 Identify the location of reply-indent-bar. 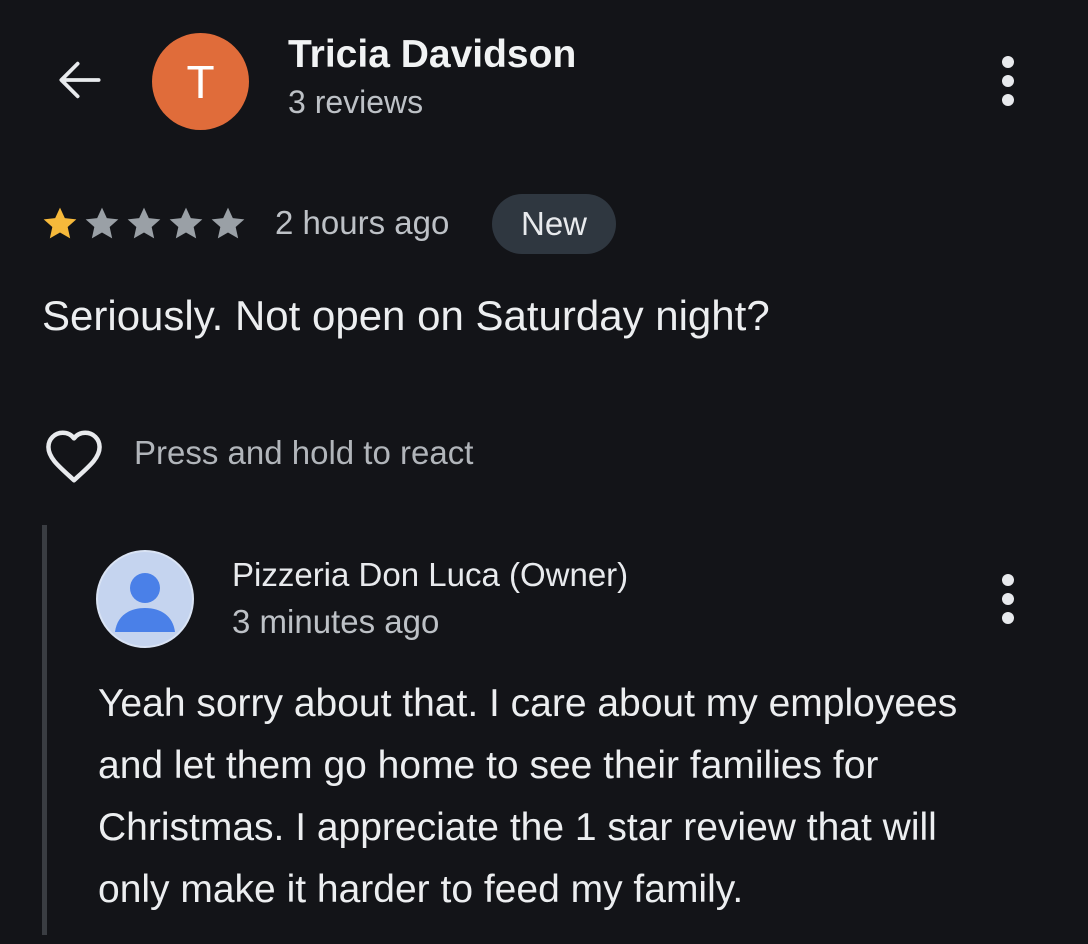
(44, 730).